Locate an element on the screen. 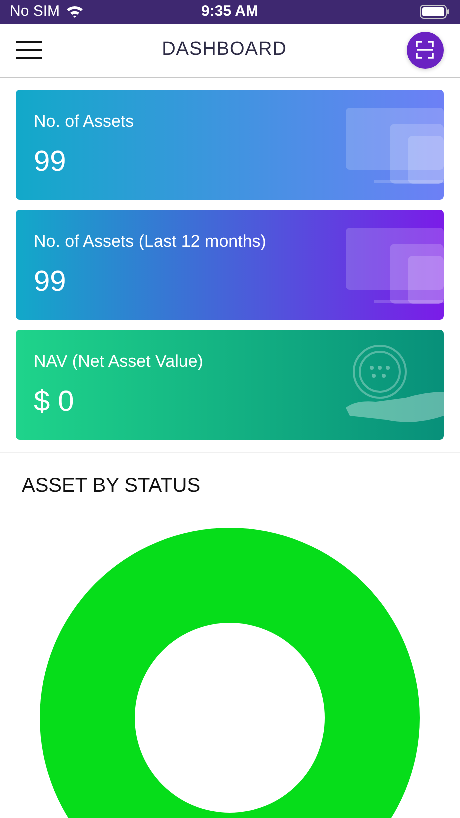 The image size is (460, 818). card-label: NAV (Net Asset Value) is located at coordinates (119, 362).